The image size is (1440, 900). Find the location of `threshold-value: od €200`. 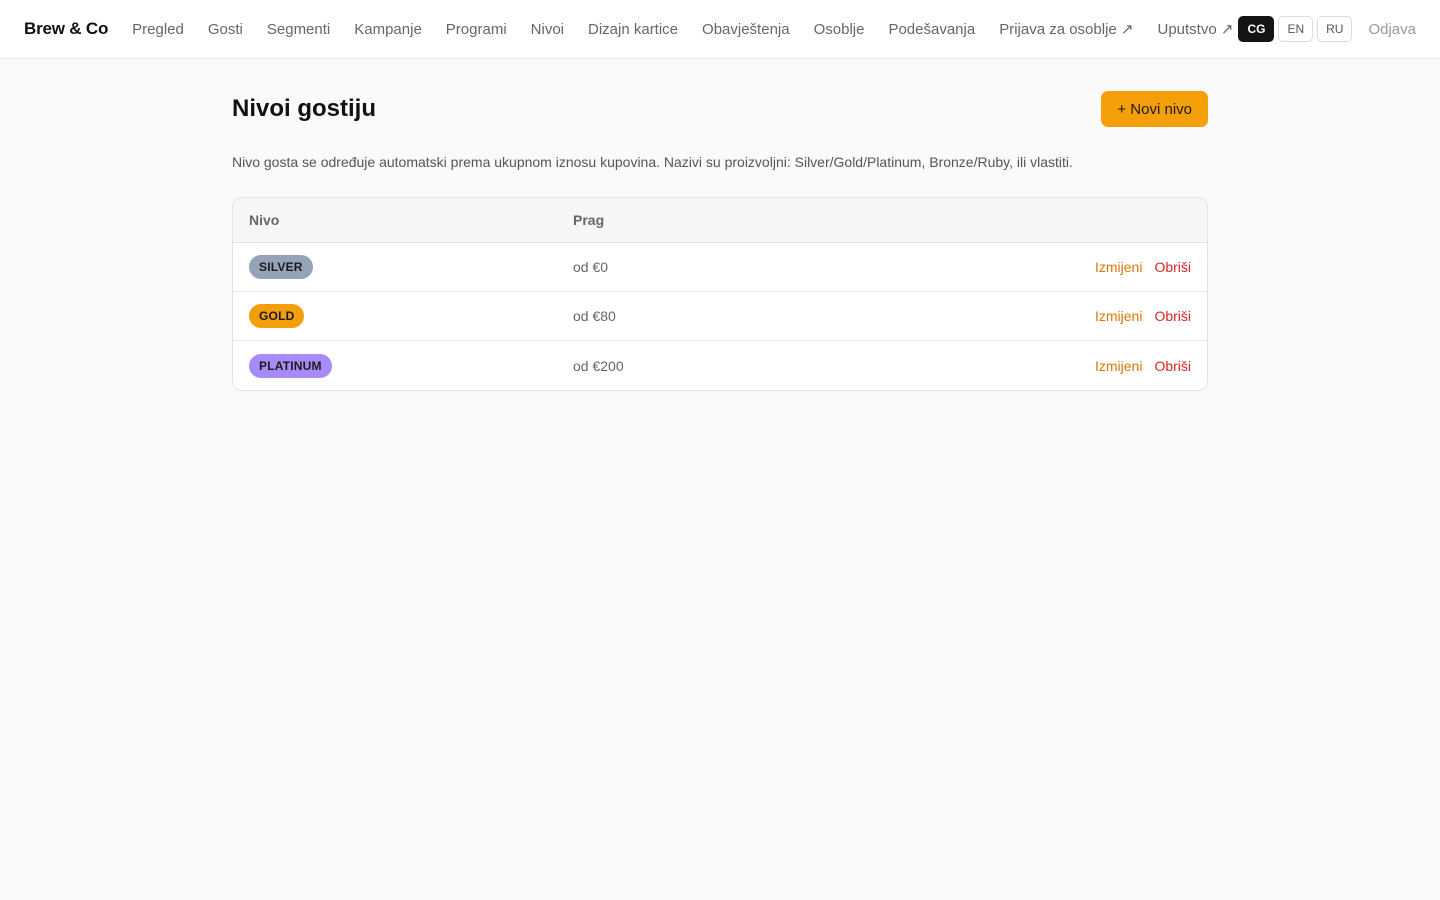

threshold-value: od €200 is located at coordinates (598, 365).